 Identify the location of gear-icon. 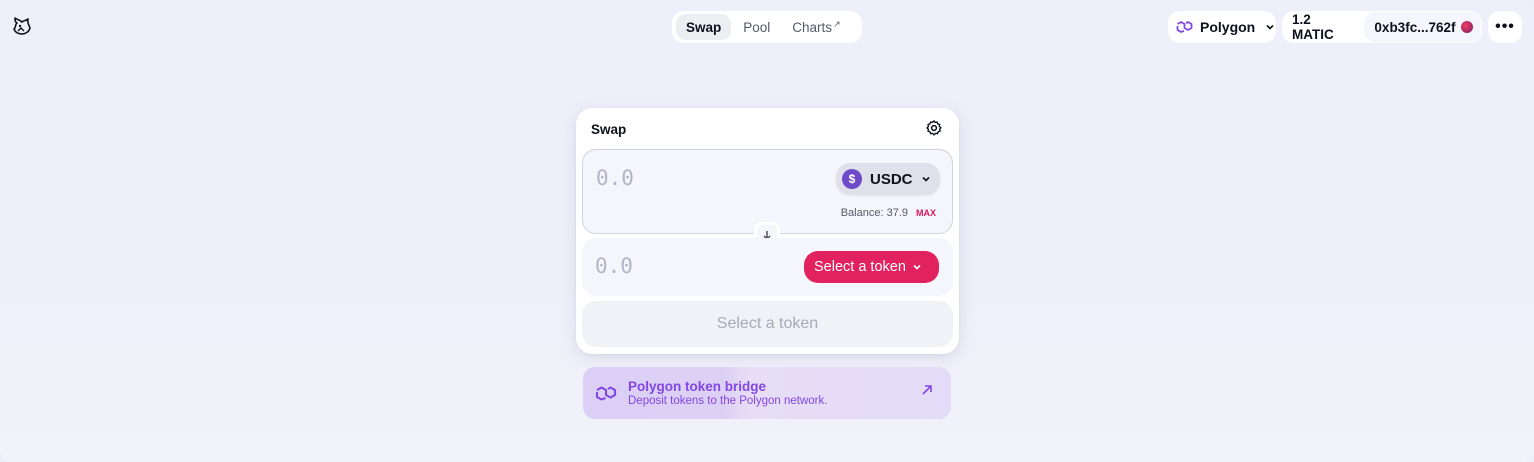
(934, 128).